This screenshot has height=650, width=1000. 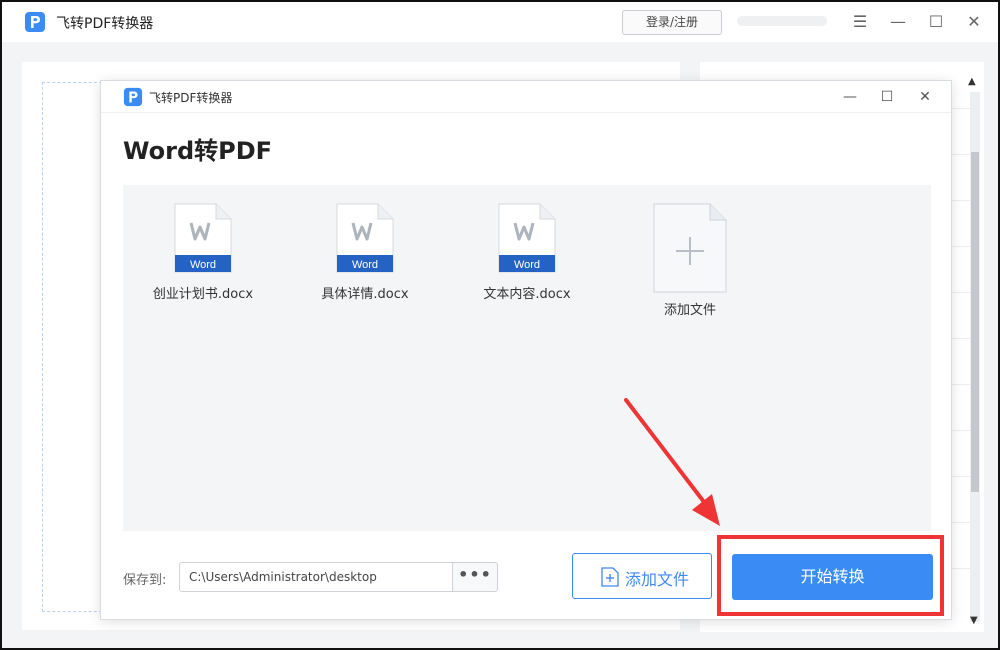 What do you see at coordinates (475, 577) in the screenshot?
I see `browse-folder-button: •••` at bounding box center [475, 577].